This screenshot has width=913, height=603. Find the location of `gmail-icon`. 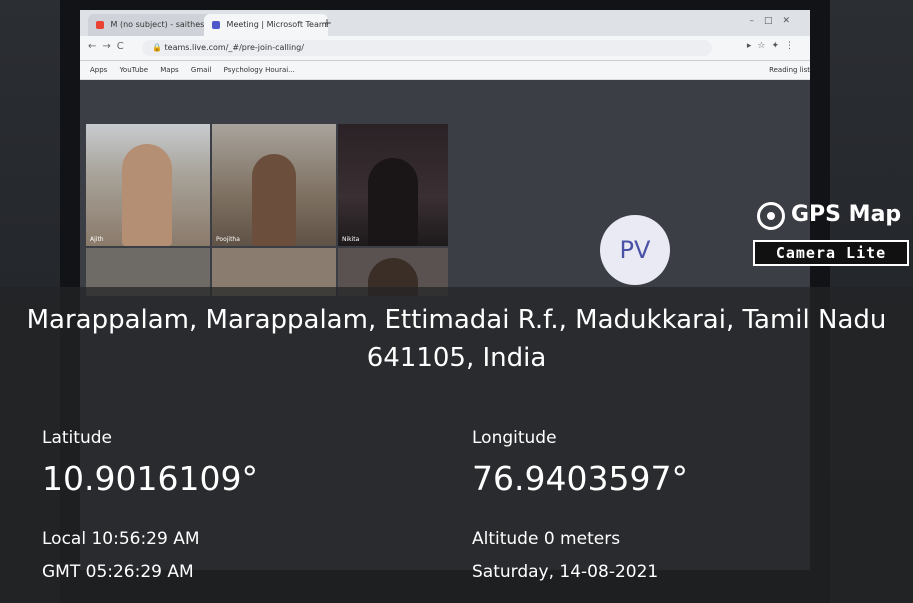

gmail-icon is located at coordinates (100, 24).